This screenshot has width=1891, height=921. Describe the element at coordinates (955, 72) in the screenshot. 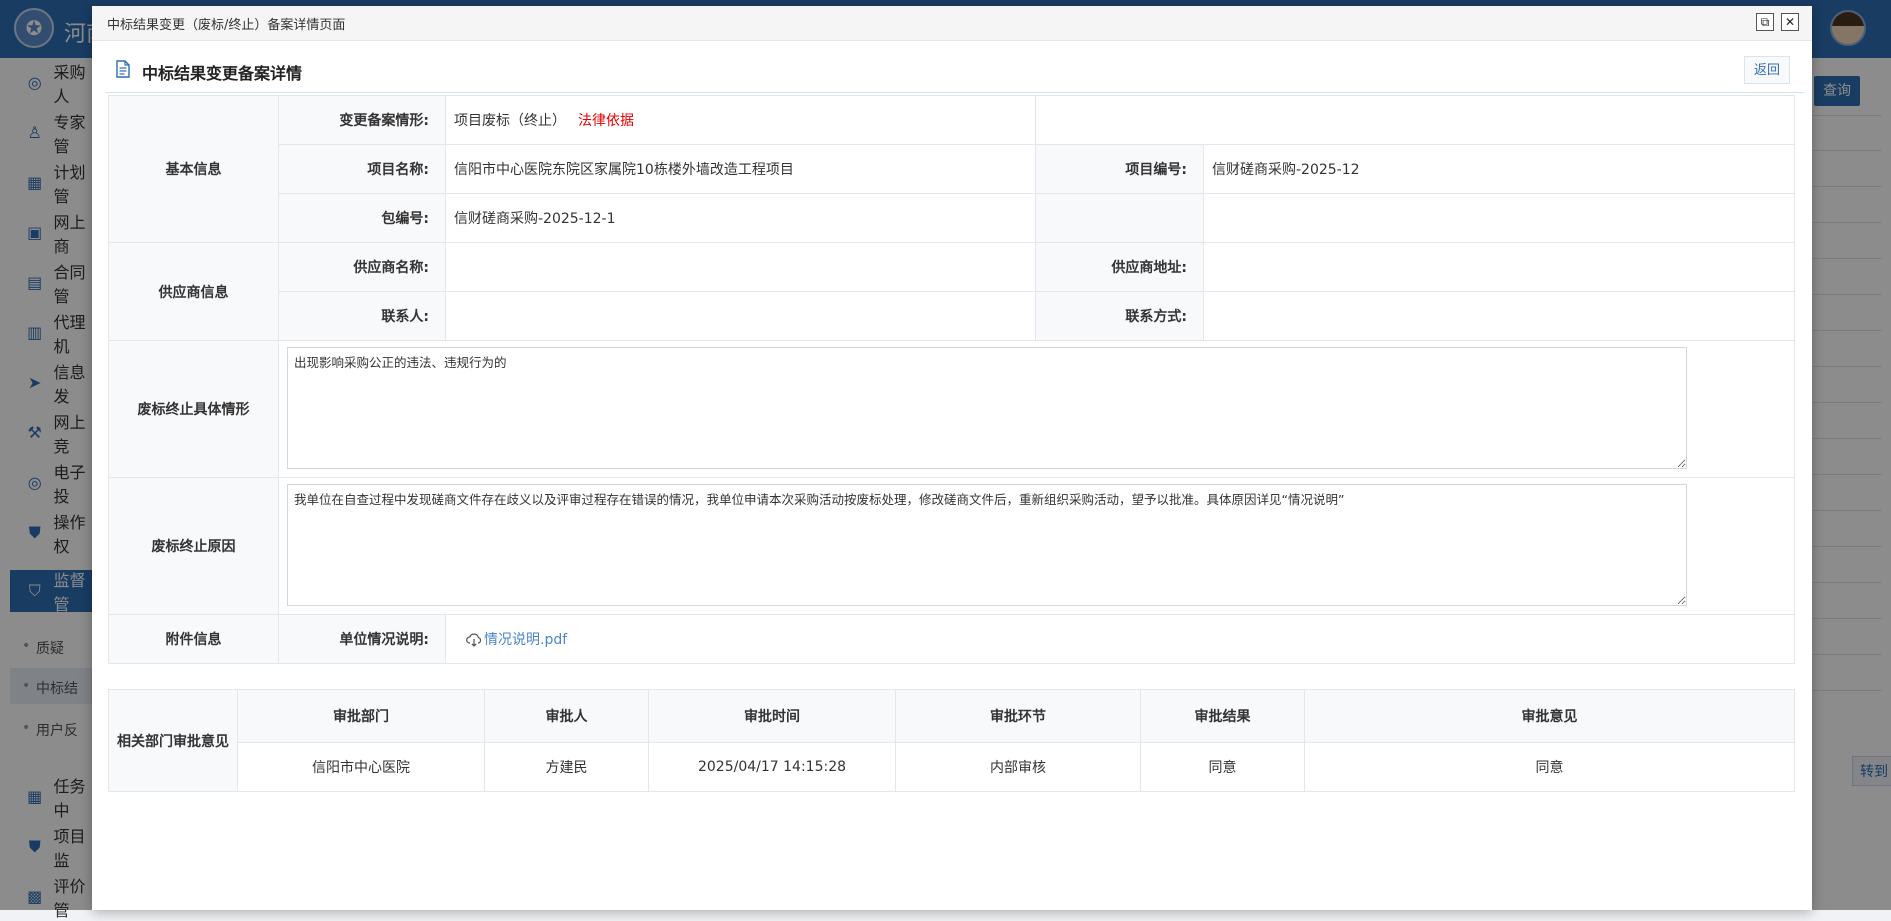

I see `section-header: 中标结果变更备案详情 返回` at that location.